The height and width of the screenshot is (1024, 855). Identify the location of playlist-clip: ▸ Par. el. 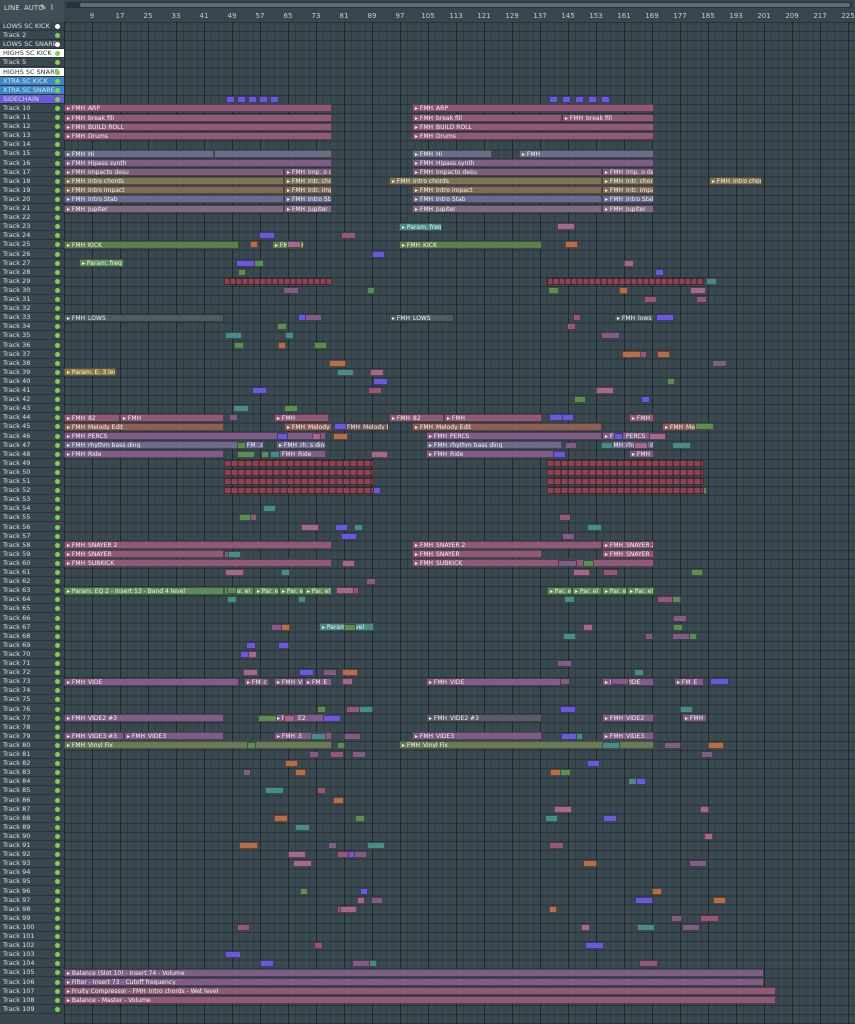
(587, 590).